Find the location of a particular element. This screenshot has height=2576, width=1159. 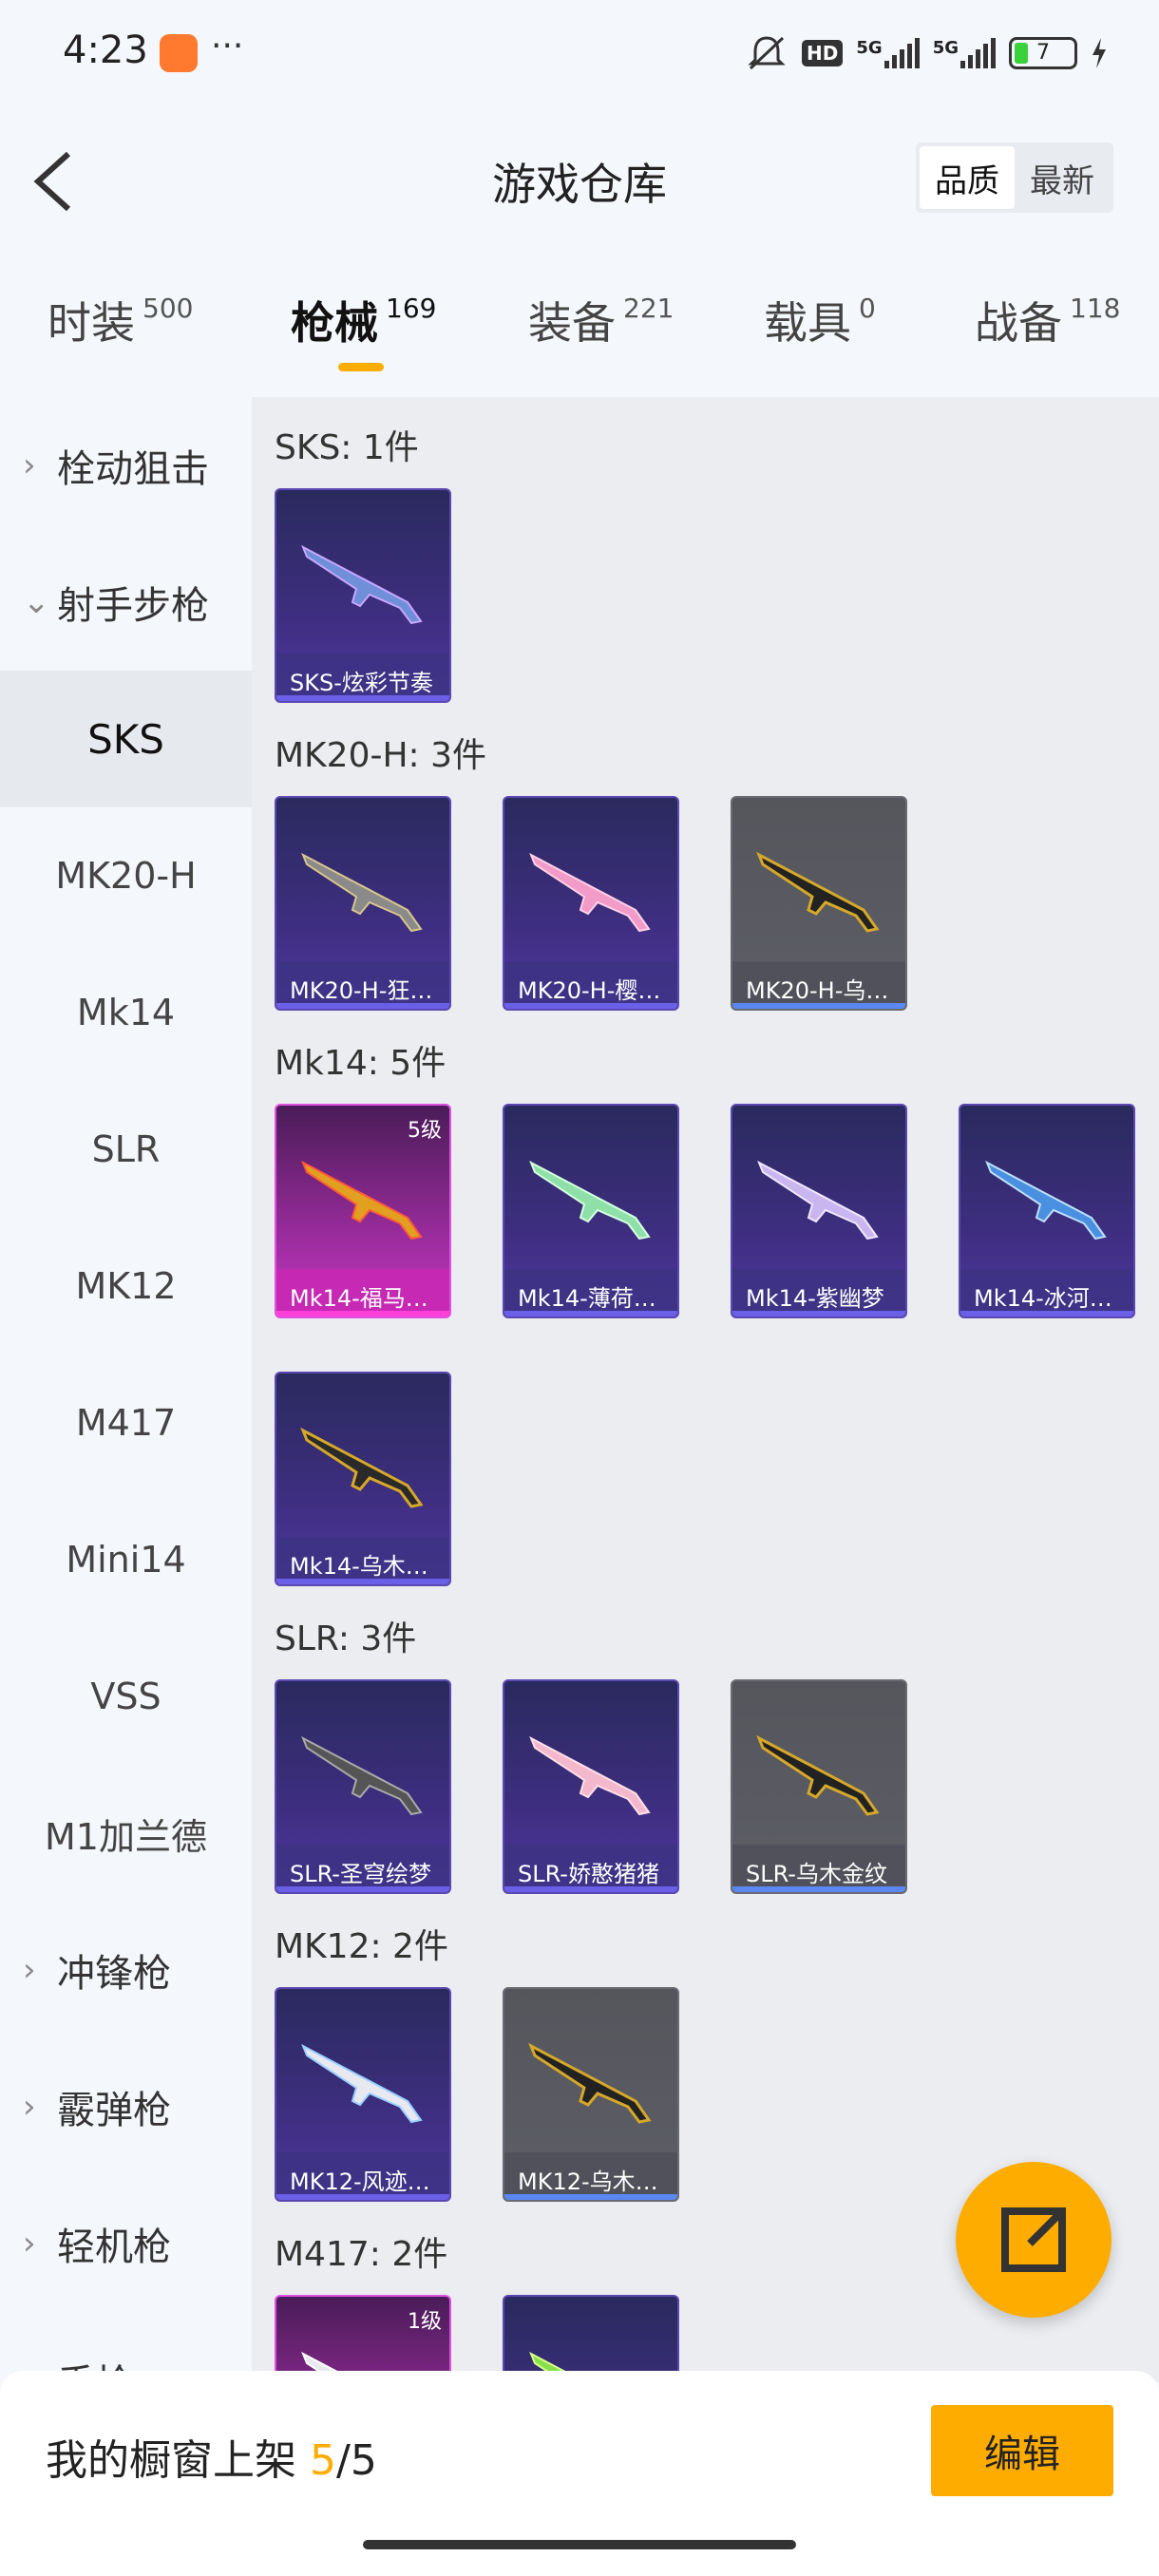

sidebar-item-m1-garand: M1加兰德 is located at coordinates (126, 1833).